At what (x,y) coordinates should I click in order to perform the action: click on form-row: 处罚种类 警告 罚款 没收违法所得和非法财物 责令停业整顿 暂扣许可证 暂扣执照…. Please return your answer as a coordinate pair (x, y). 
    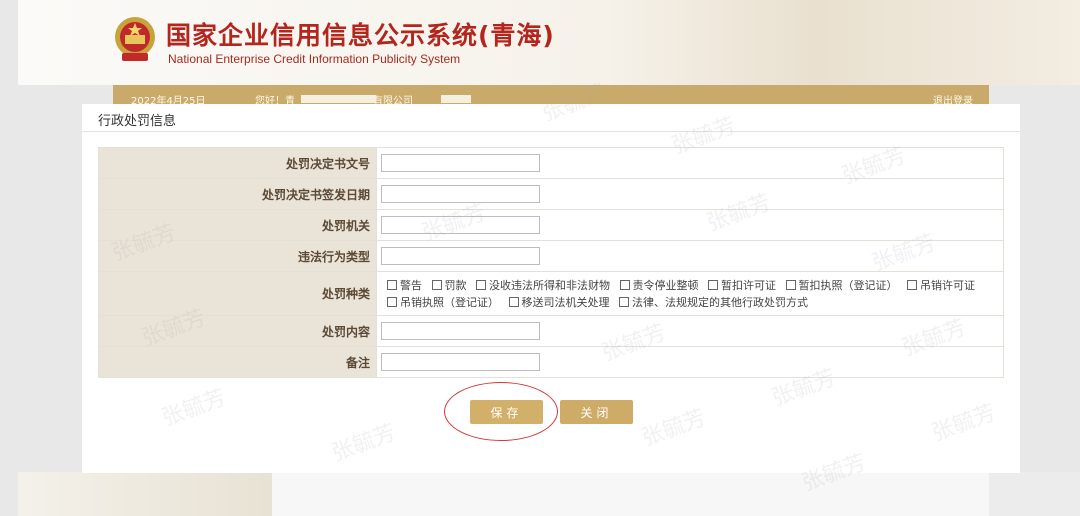
    Looking at the image, I should click on (551, 293).